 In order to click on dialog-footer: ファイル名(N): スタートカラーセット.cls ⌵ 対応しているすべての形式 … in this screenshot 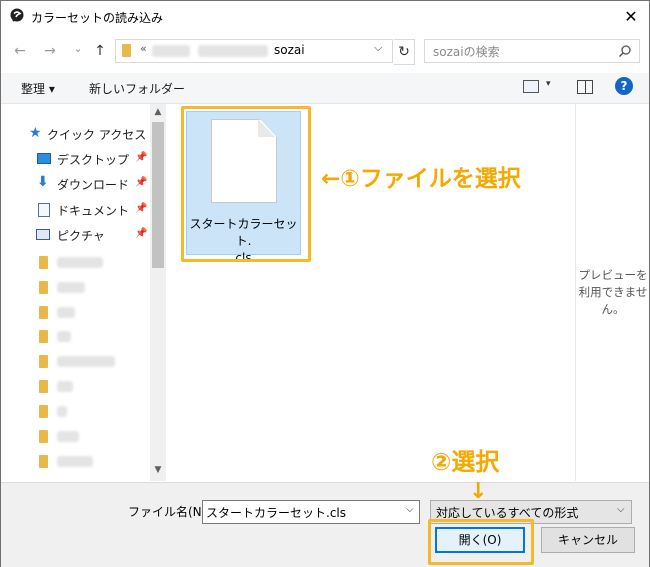, I will do `click(325, 524)`.